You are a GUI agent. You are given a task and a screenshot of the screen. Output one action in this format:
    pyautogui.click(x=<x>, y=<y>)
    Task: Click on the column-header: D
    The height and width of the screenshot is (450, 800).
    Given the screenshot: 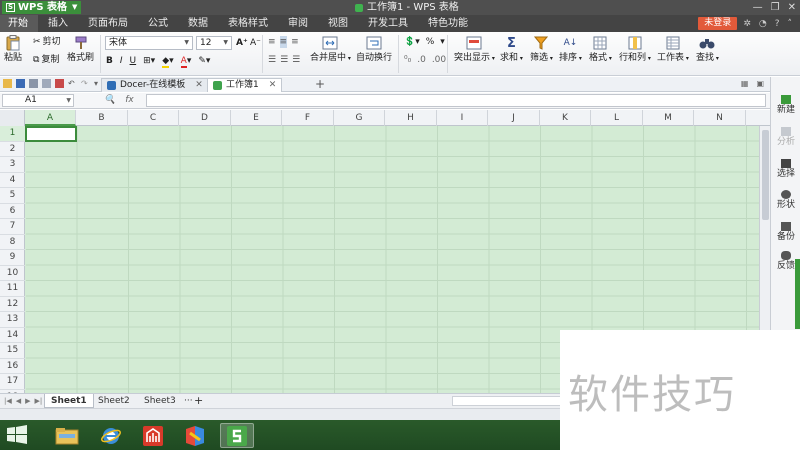 What is the action you would take?
    pyautogui.click(x=205, y=118)
    